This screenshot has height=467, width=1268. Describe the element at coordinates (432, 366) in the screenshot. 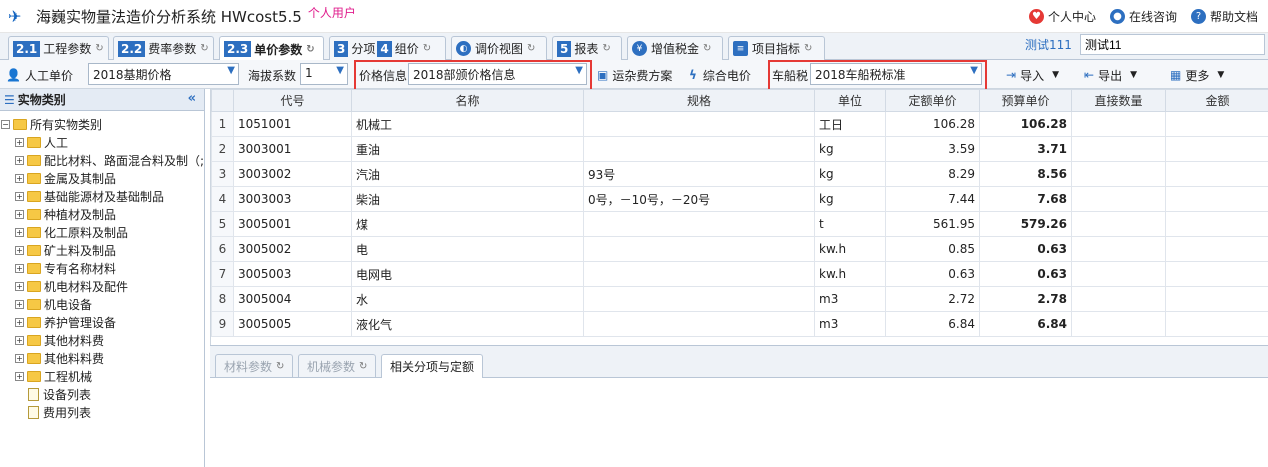

I see `tab-related-items: 相关分项与定额` at that location.